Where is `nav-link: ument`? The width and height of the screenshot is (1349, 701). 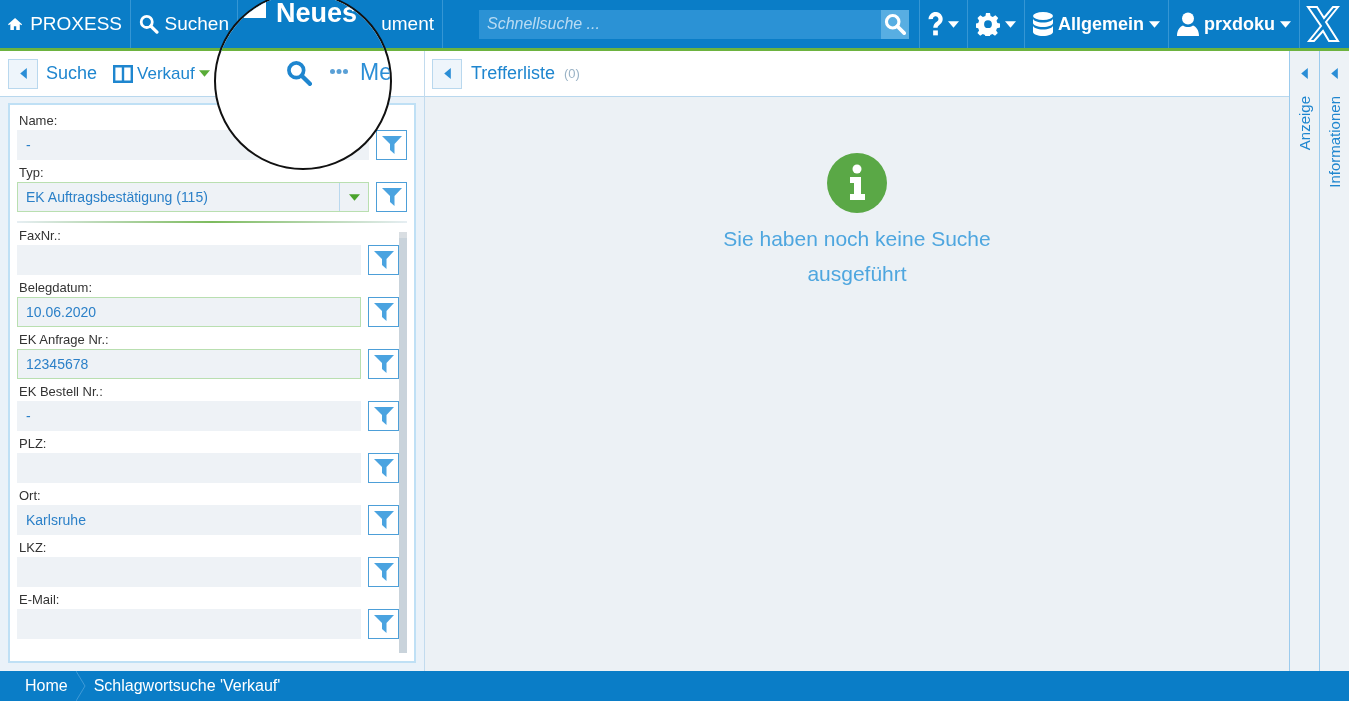 nav-link: ument is located at coordinates (407, 24).